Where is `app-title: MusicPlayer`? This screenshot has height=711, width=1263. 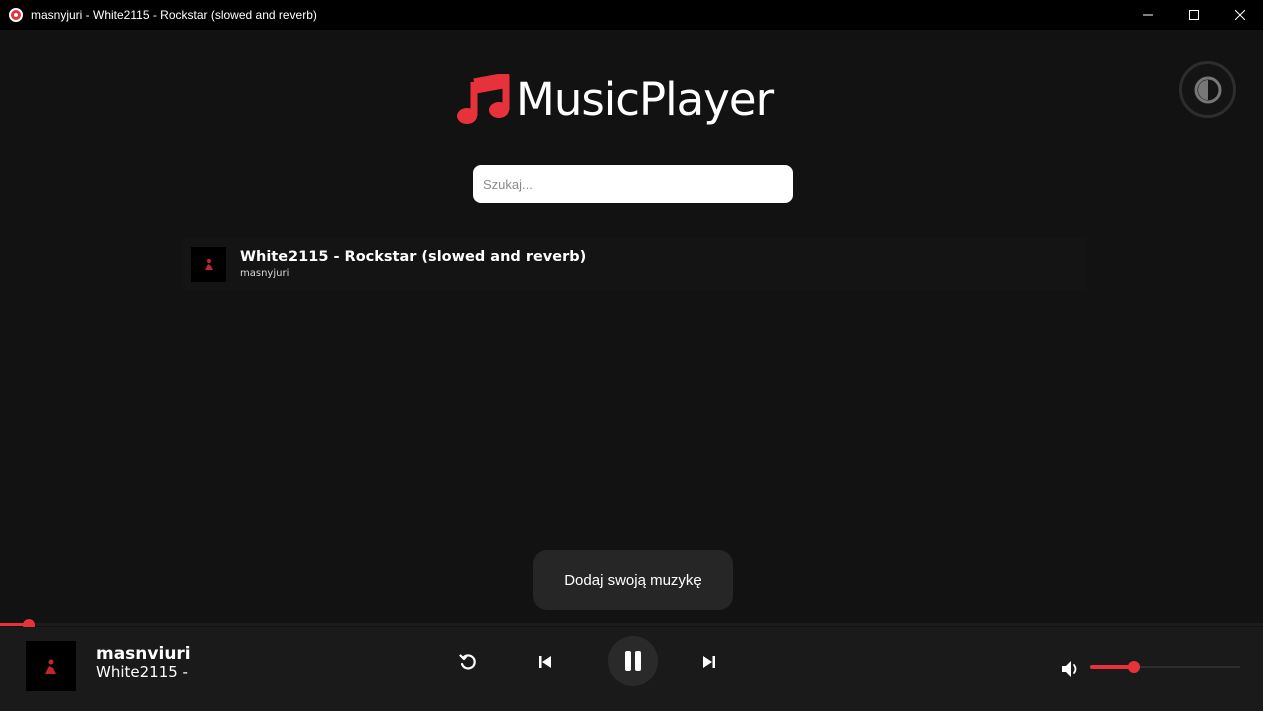
app-title: MusicPlayer is located at coordinates (645, 99).